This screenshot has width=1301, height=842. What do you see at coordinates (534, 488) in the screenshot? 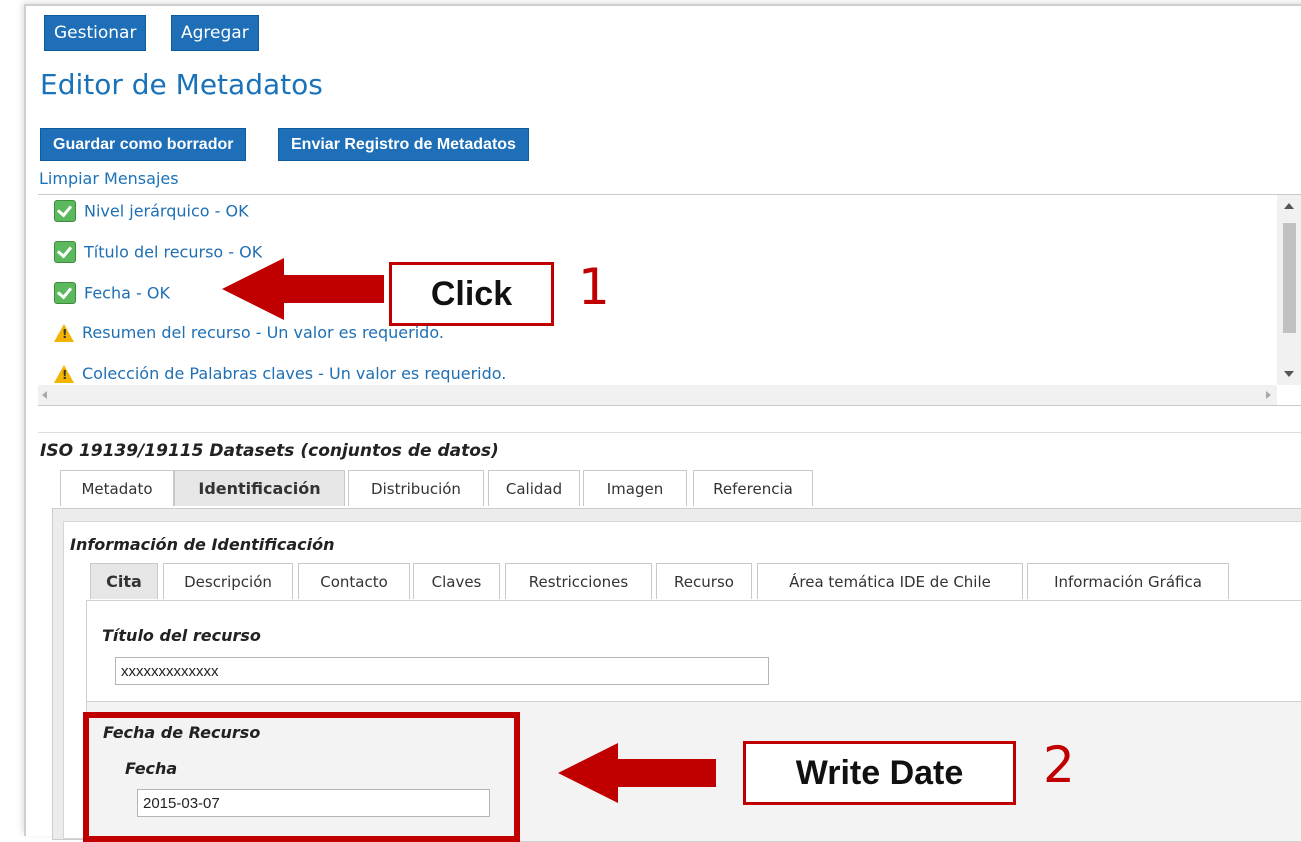
I see `tab-calidad: Calidad` at bounding box center [534, 488].